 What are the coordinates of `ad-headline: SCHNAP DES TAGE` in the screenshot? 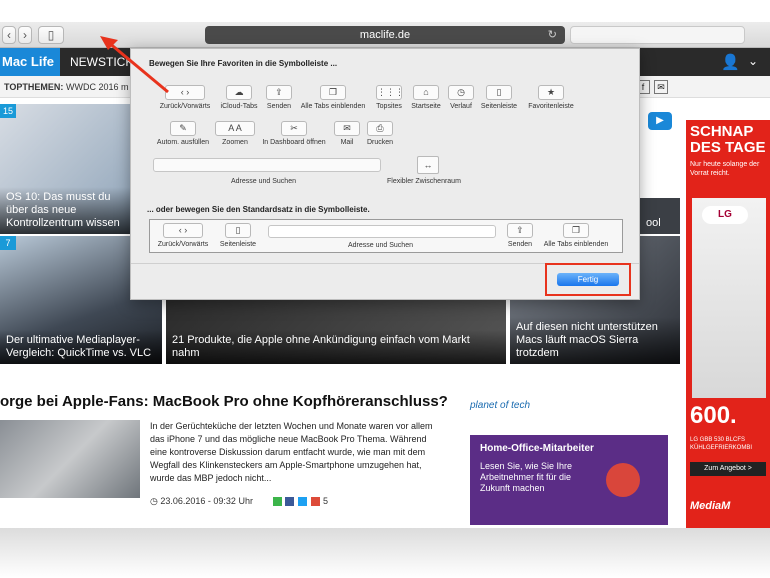 It's located at (728, 139).